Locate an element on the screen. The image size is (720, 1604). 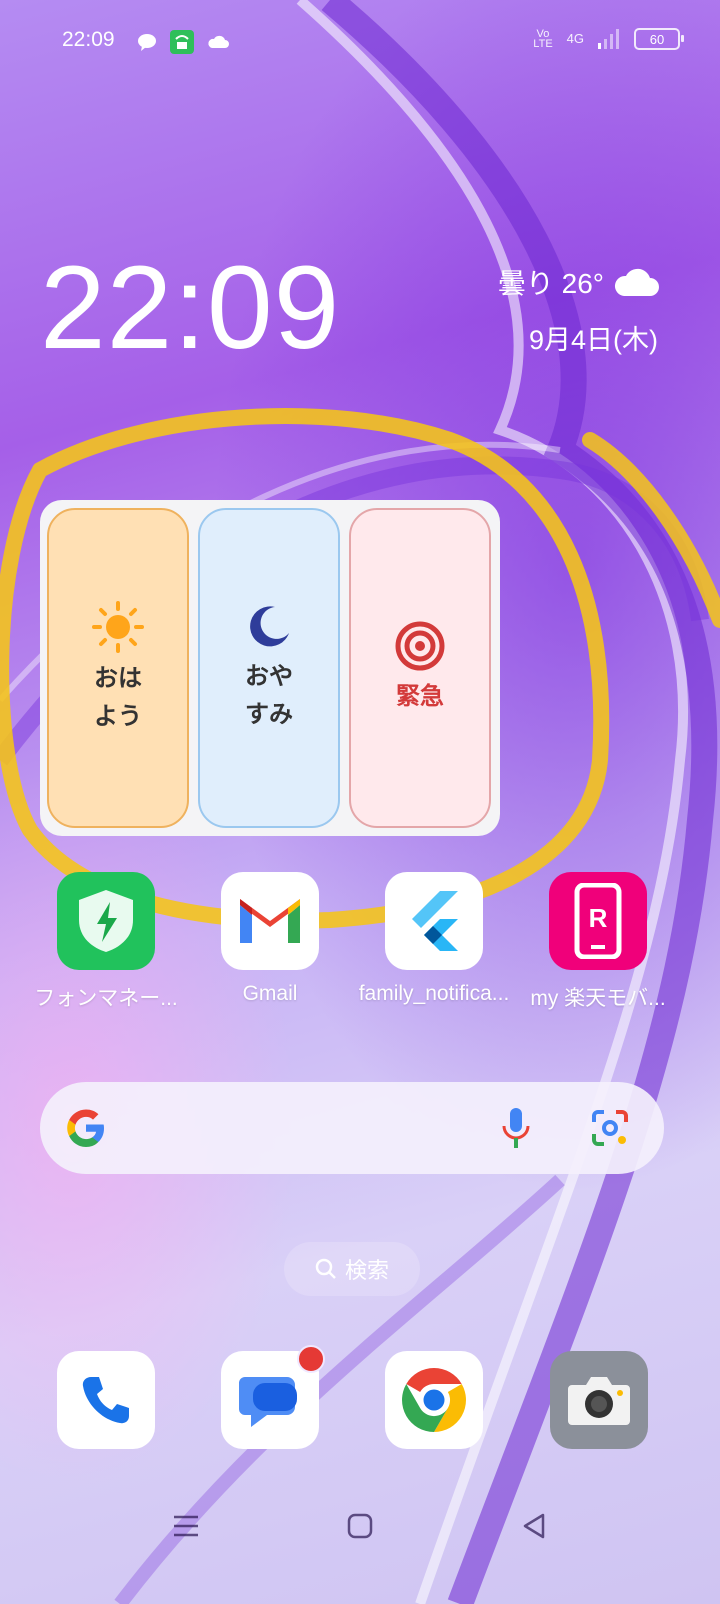
good-morning-label: おはよう is located at coordinates (118, 697).